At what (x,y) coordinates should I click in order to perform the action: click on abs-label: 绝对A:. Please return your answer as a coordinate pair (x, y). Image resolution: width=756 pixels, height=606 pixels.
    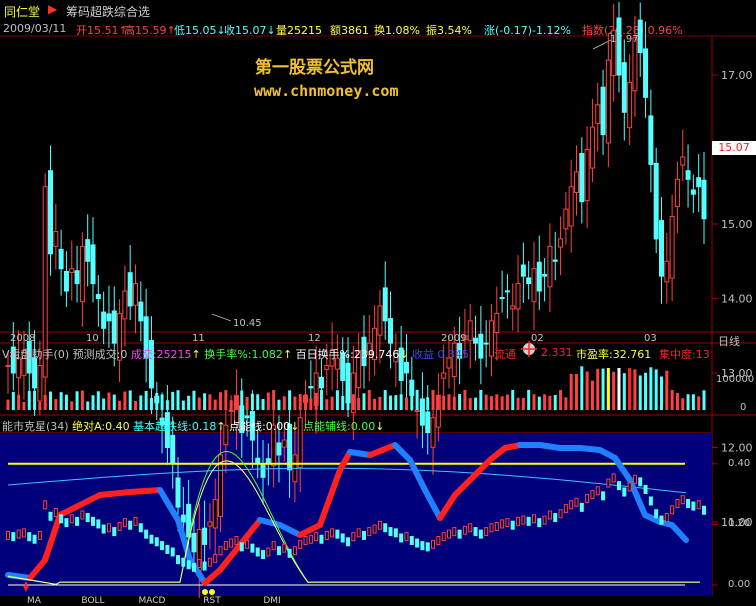
    Looking at the image, I should click on (89, 426).